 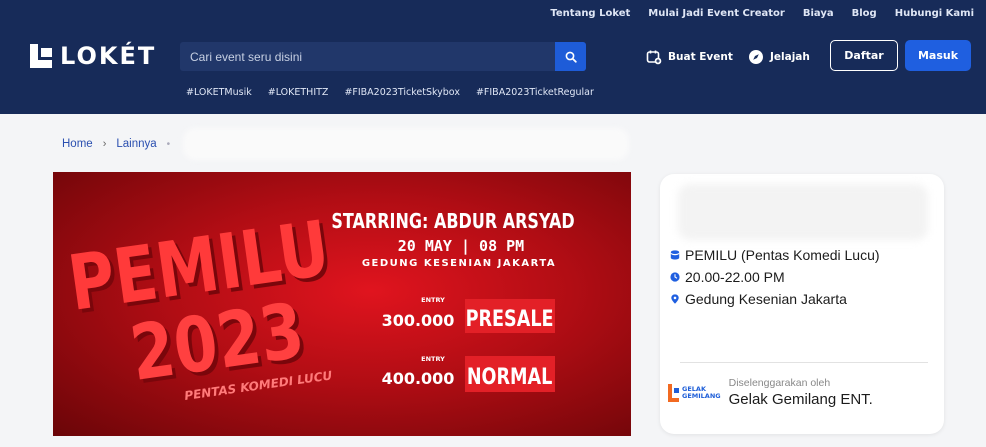 I want to click on explore-label: Jelajah, so click(x=790, y=57).